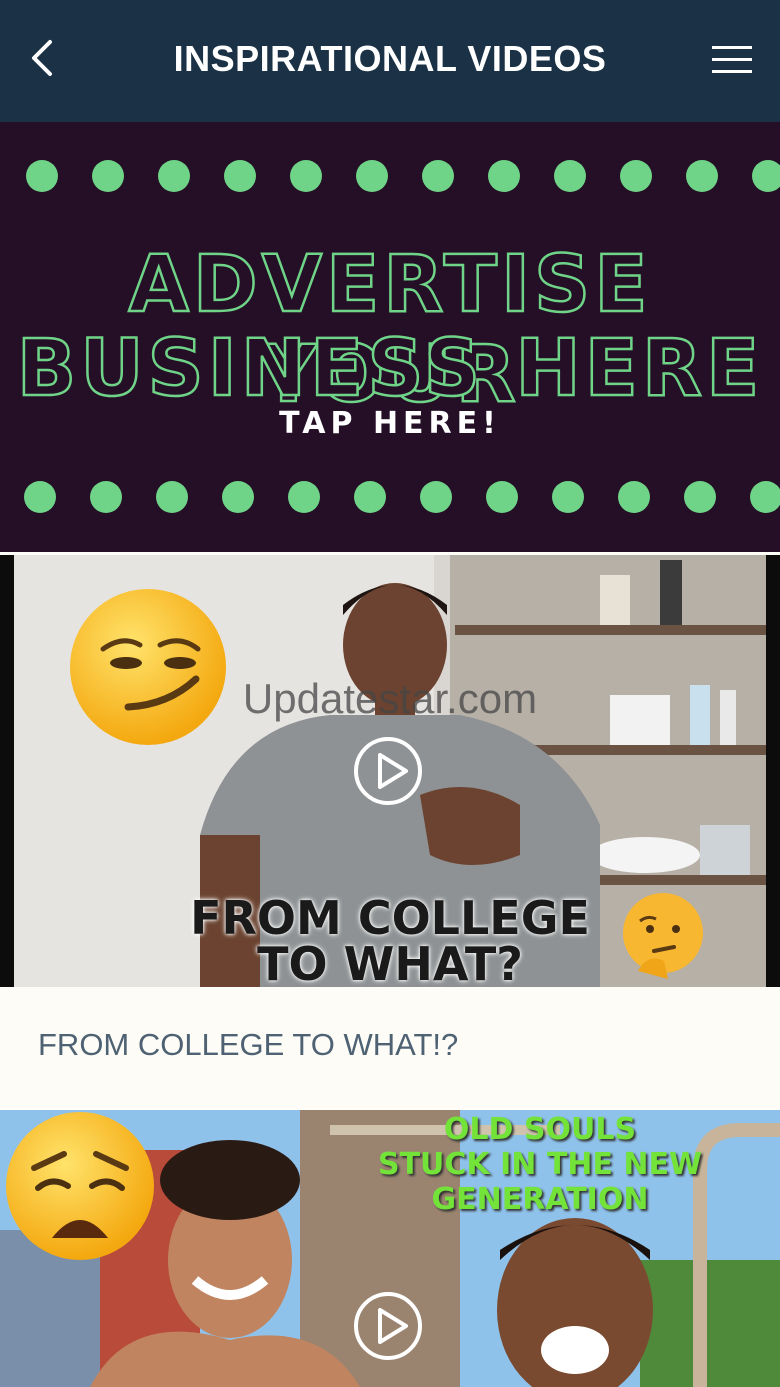  Describe the element at coordinates (540, 1199) in the screenshot. I see `overlay-title-line3: GENERATION` at that location.